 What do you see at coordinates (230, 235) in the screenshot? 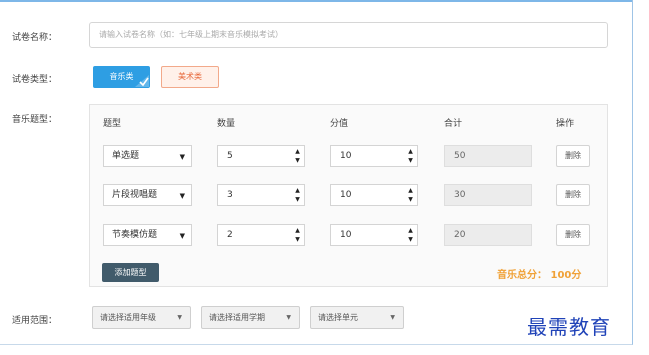
I see `quantity-value: 2` at bounding box center [230, 235].